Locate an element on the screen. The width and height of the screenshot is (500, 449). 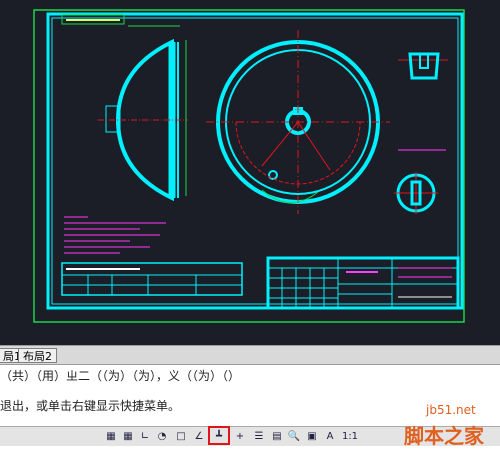
layout-tabs: 局1 布局2 is located at coordinates (250, 355).